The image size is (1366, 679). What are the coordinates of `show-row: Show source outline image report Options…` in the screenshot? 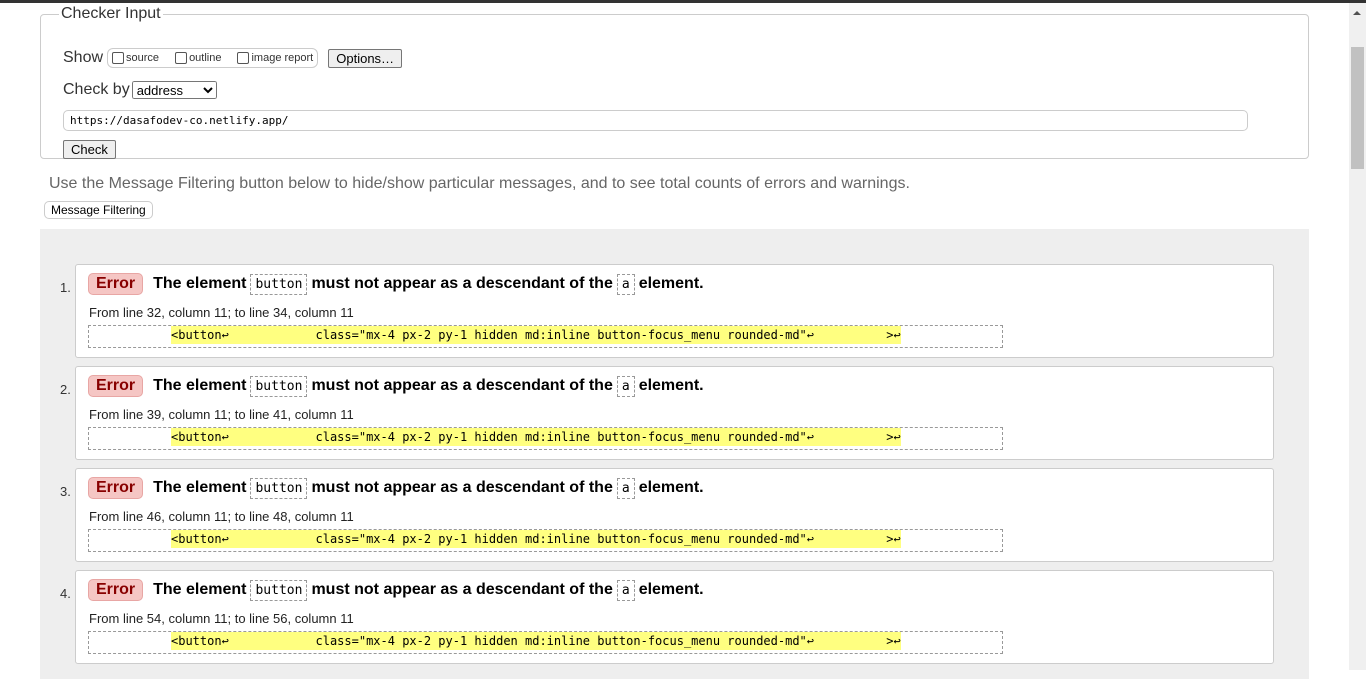 It's located at (233, 58).